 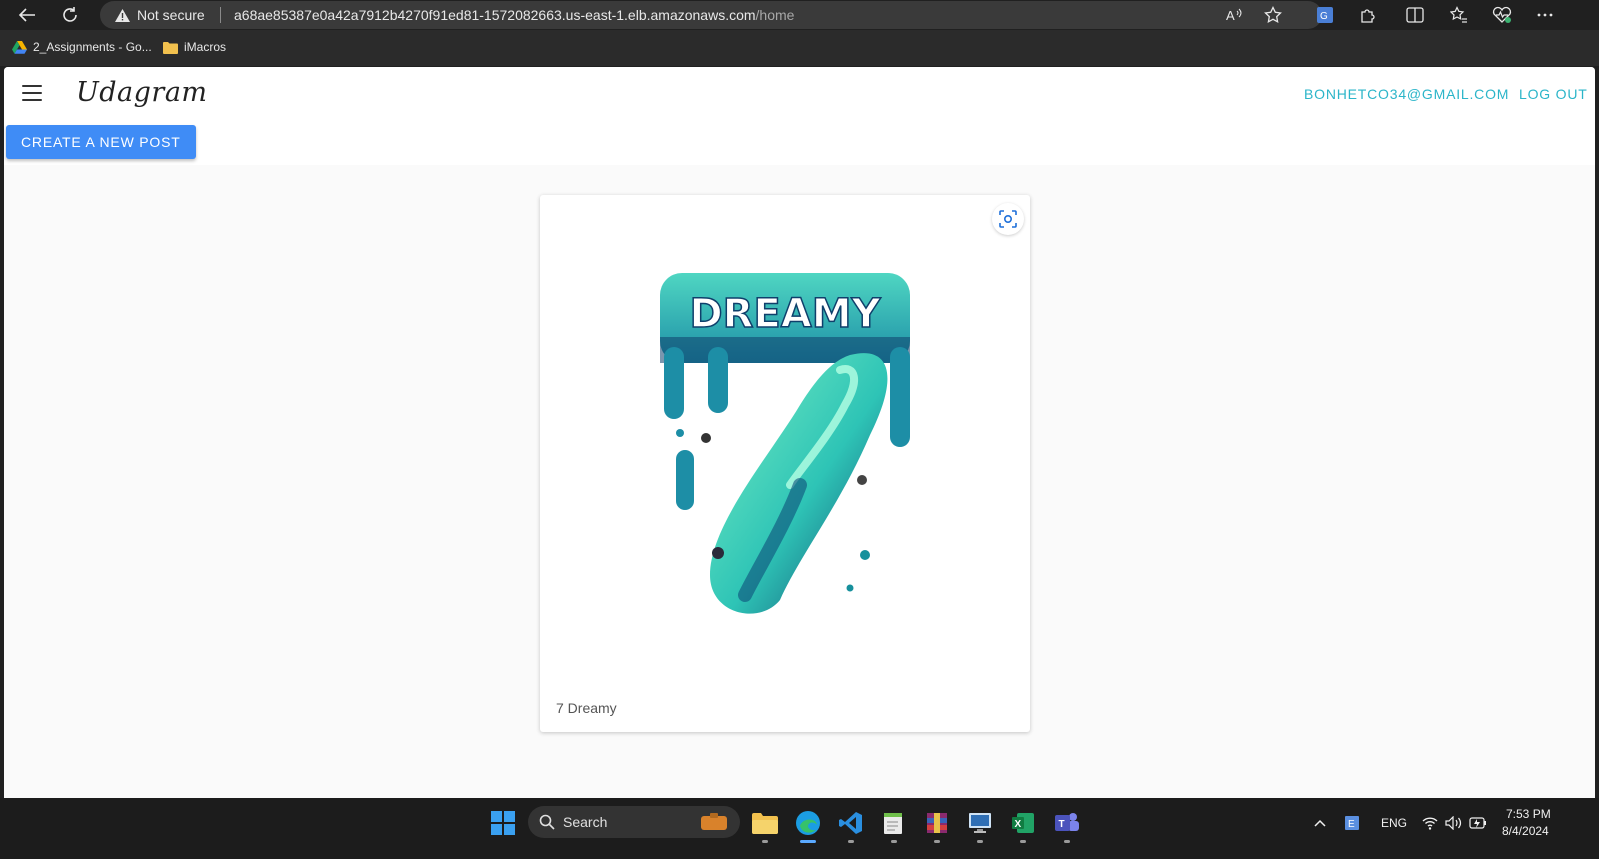 I want to click on start-button, so click(x=503, y=823).